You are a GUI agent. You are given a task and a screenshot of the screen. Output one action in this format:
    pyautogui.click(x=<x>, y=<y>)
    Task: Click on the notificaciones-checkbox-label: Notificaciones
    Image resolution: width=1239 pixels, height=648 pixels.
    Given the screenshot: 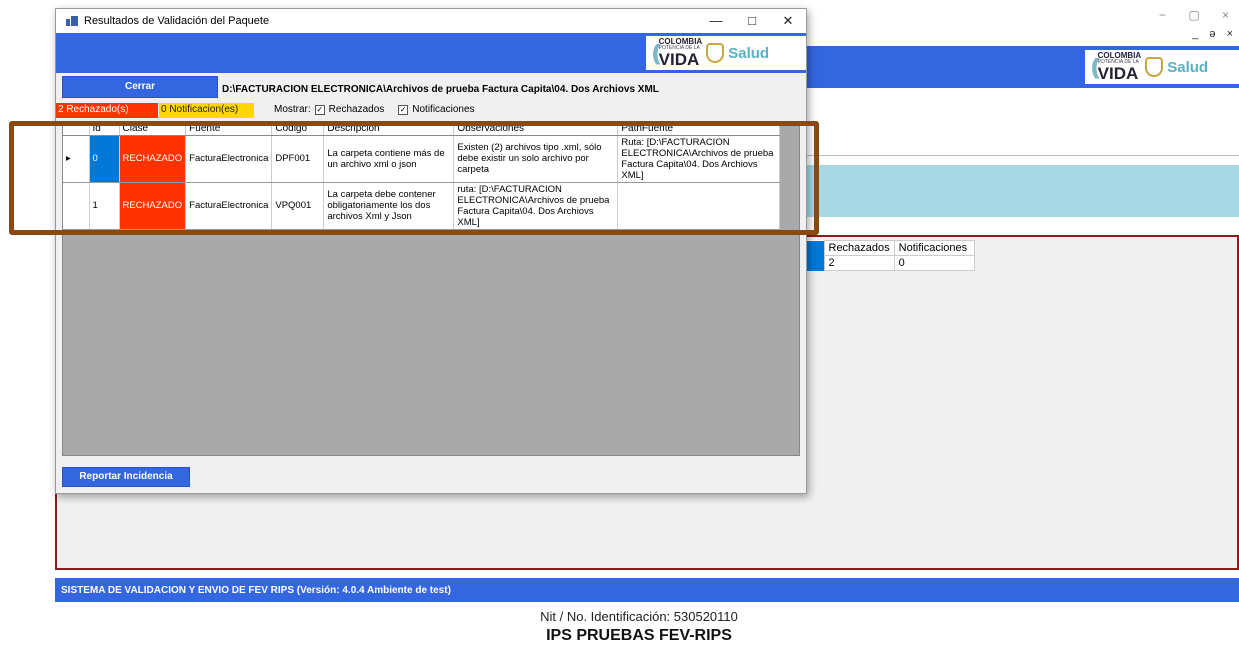 What is the action you would take?
    pyautogui.click(x=443, y=109)
    